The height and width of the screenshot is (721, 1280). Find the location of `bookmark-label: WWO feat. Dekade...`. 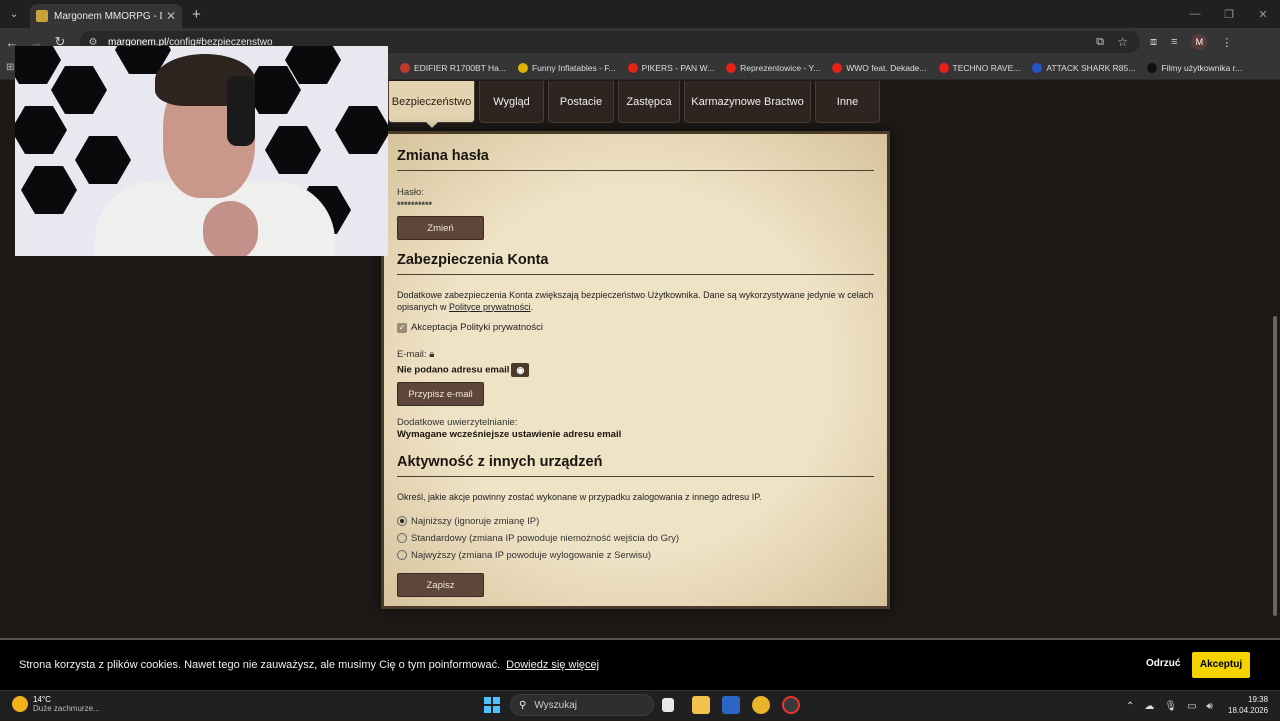

bookmark-label: WWO feat. Dekade... is located at coordinates (886, 67).